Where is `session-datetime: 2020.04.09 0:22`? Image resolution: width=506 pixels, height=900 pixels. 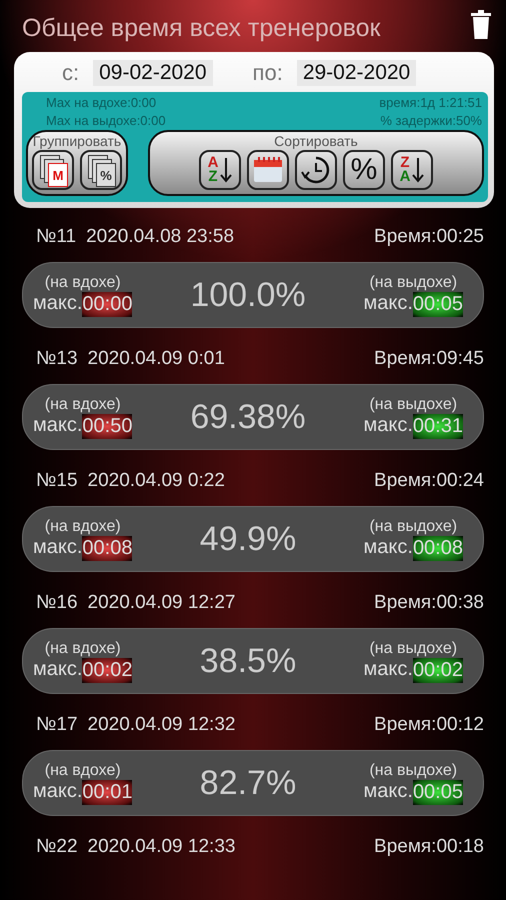 session-datetime: 2020.04.09 0:22 is located at coordinates (156, 481).